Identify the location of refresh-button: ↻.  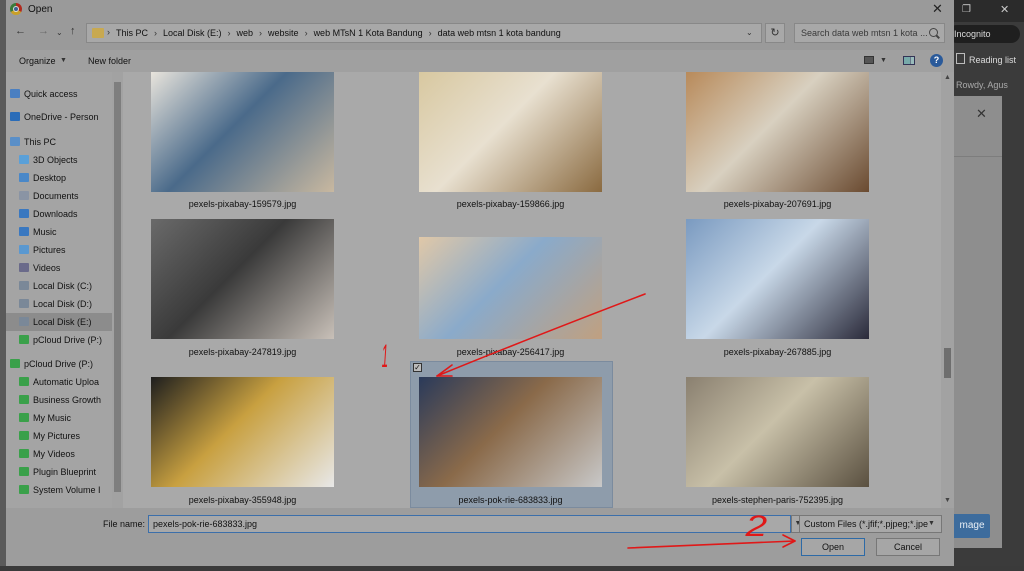
(775, 33).